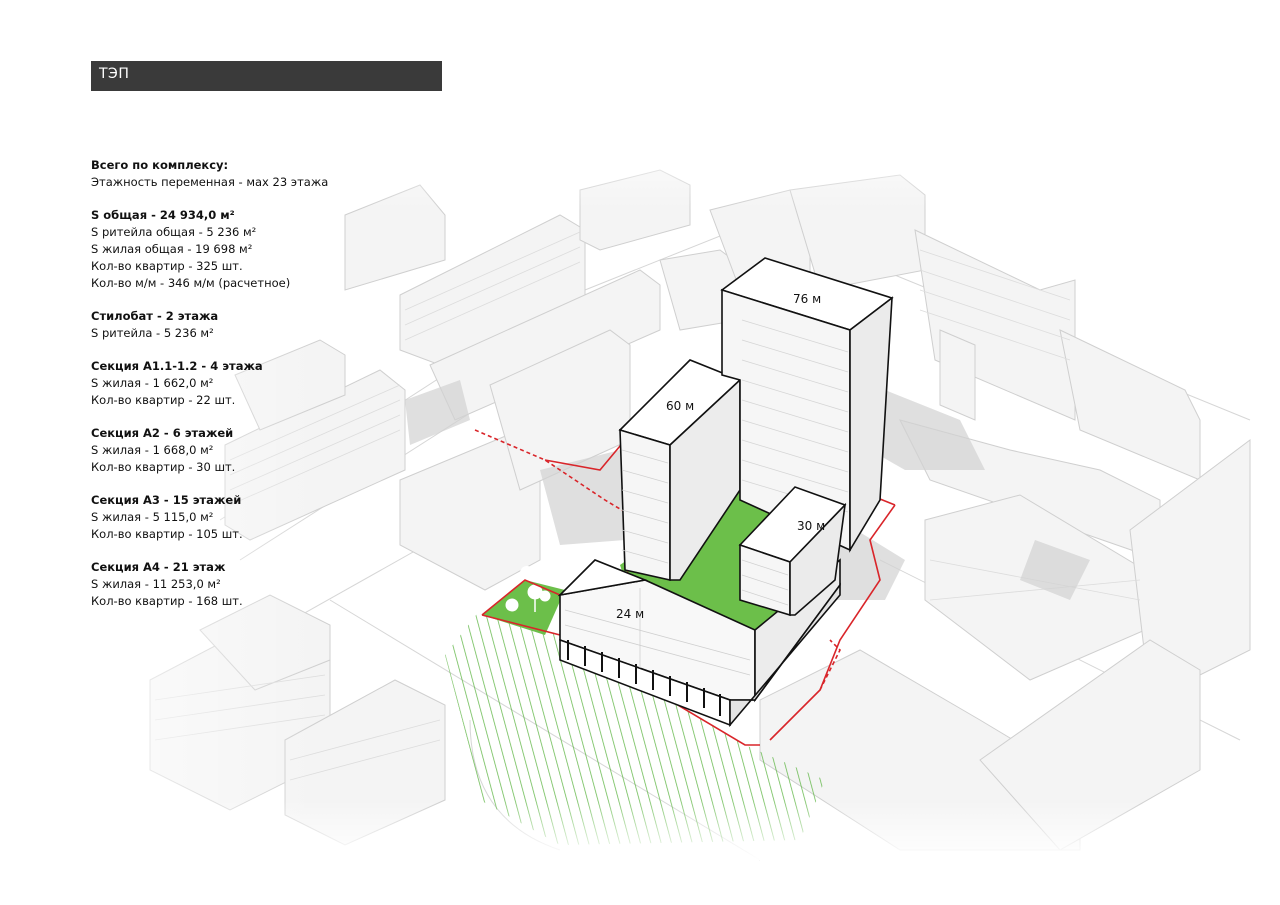 The height and width of the screenshot is (905, 1280). Describe the element at coordinates (163, 467) in the screenshot. I see `tep-line: Кол-во квартир - 30 шт.` at that location.